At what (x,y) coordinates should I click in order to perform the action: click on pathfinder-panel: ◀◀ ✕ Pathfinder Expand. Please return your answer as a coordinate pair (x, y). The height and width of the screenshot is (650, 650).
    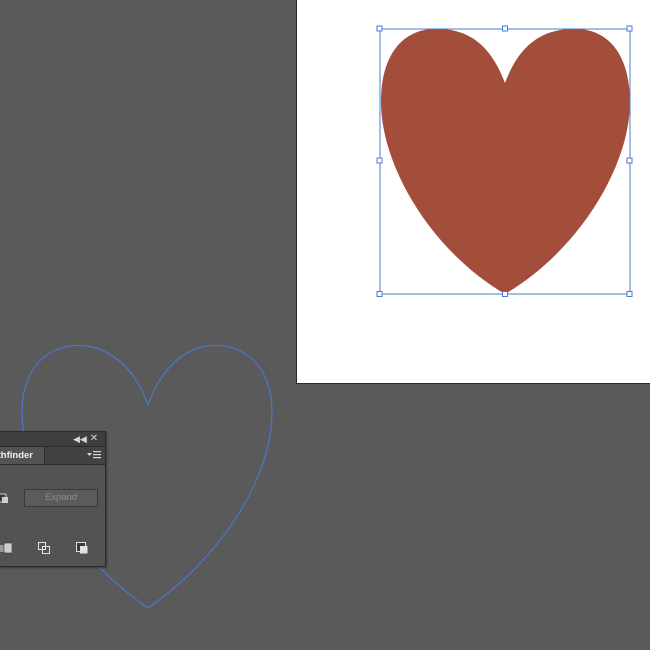
    Looking at the image, I should click on (53, 499).